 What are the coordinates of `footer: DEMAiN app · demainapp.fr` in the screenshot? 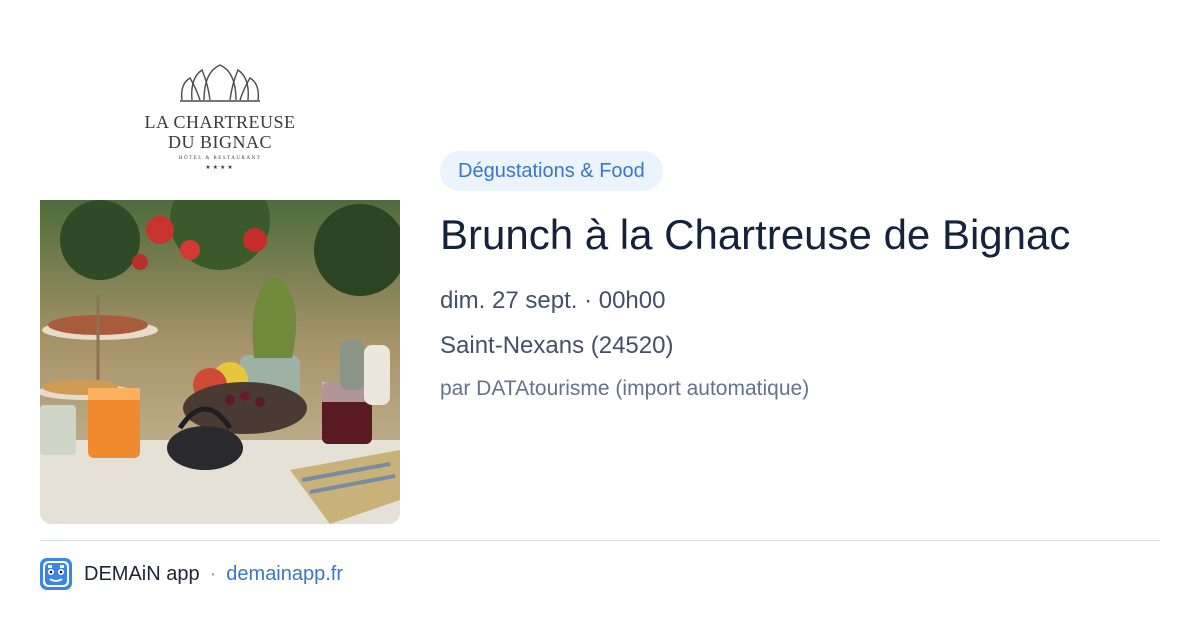 It's located at (191, 574).